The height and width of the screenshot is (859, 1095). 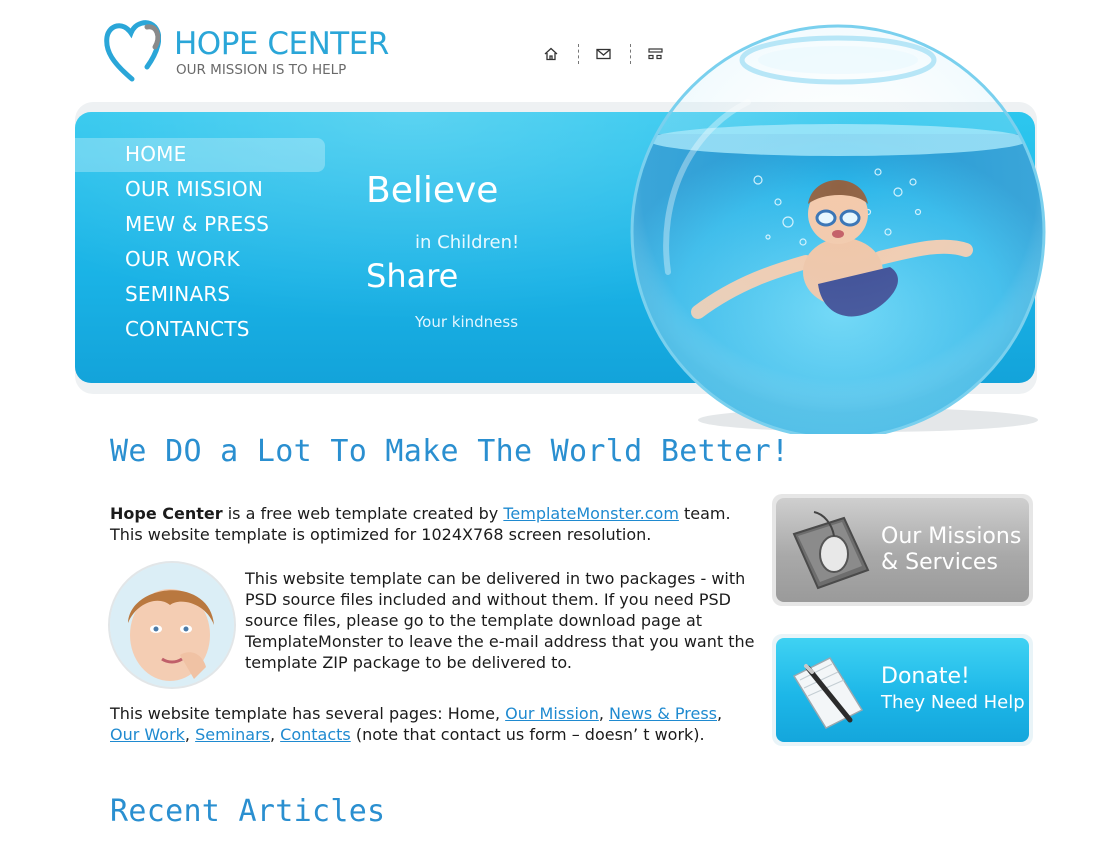 What do you see at coordinates (663, 713) in the screenshot?
I see `news-press-link: News & Press` at bounding box center [663, 713].